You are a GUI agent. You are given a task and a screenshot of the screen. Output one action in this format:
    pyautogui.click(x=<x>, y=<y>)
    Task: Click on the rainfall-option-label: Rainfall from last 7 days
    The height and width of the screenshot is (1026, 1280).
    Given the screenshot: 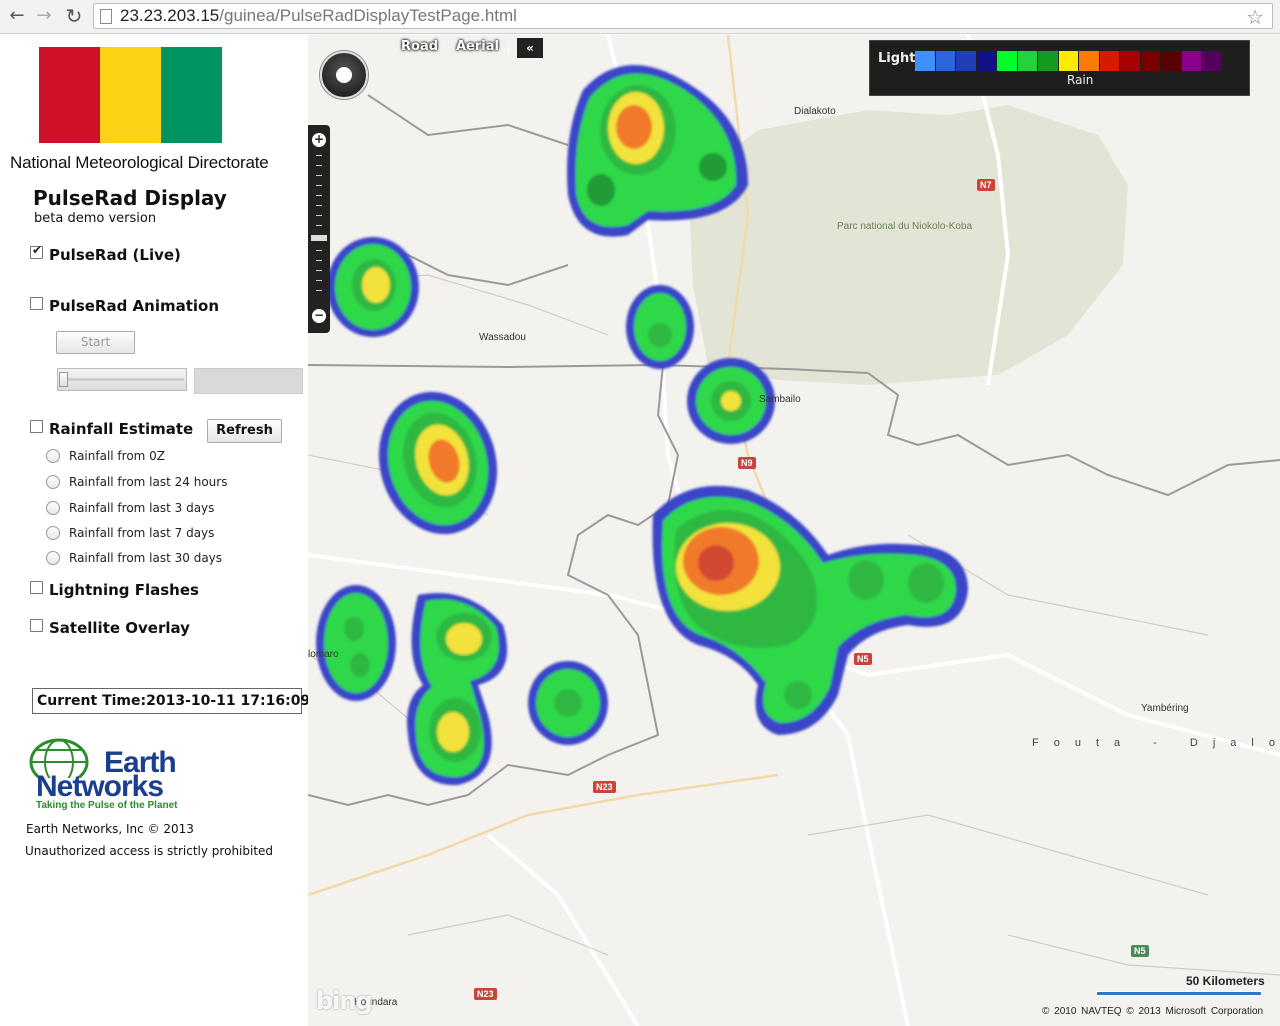 What is the action you would take?
    pyautogui.click(x=142, y=533)
    